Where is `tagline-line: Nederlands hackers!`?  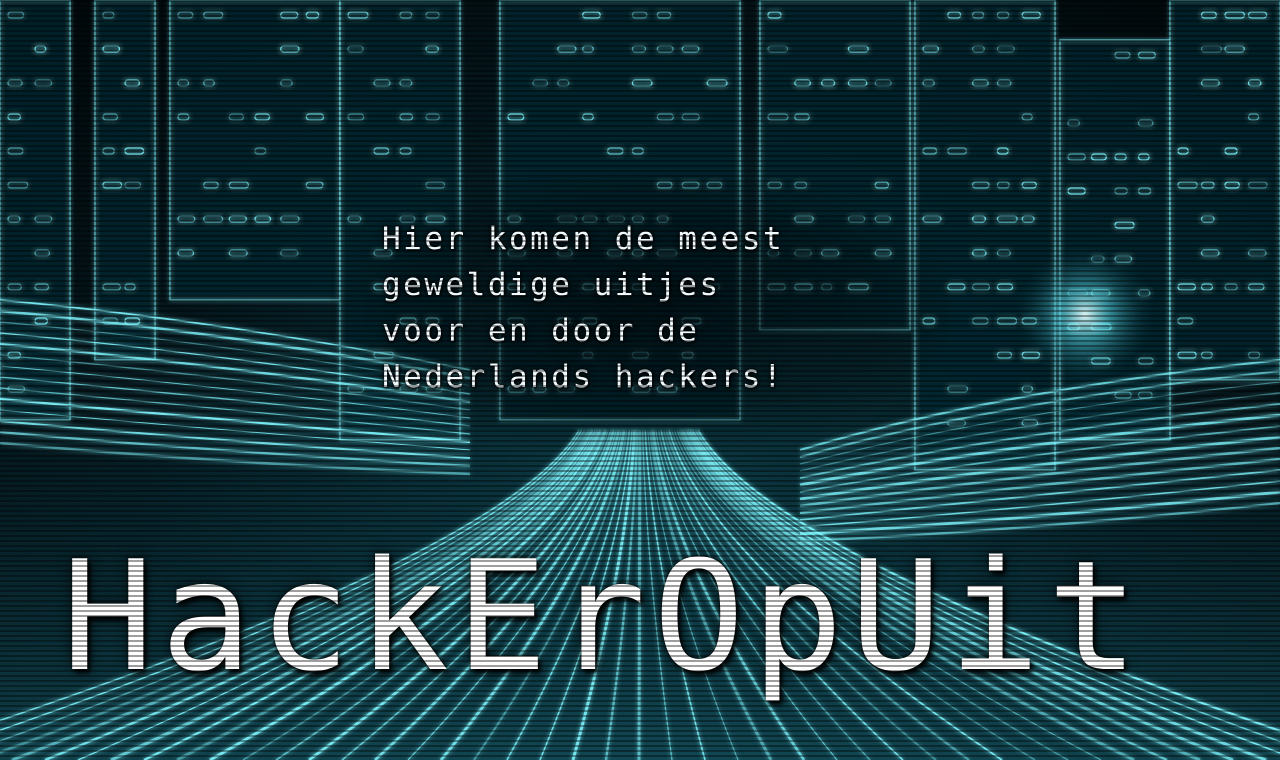 tagline-line: Nederlands hackers! is located at coordinates (583, 377).